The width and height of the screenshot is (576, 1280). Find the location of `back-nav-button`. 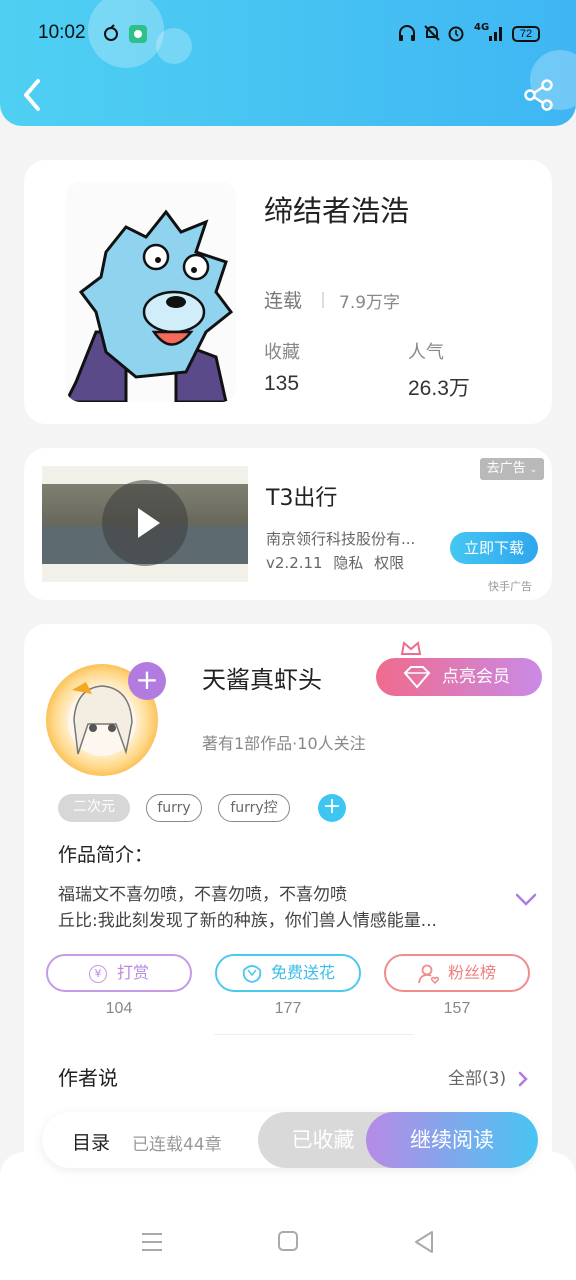

back-nav-button is located at coordinates (424, 1242).